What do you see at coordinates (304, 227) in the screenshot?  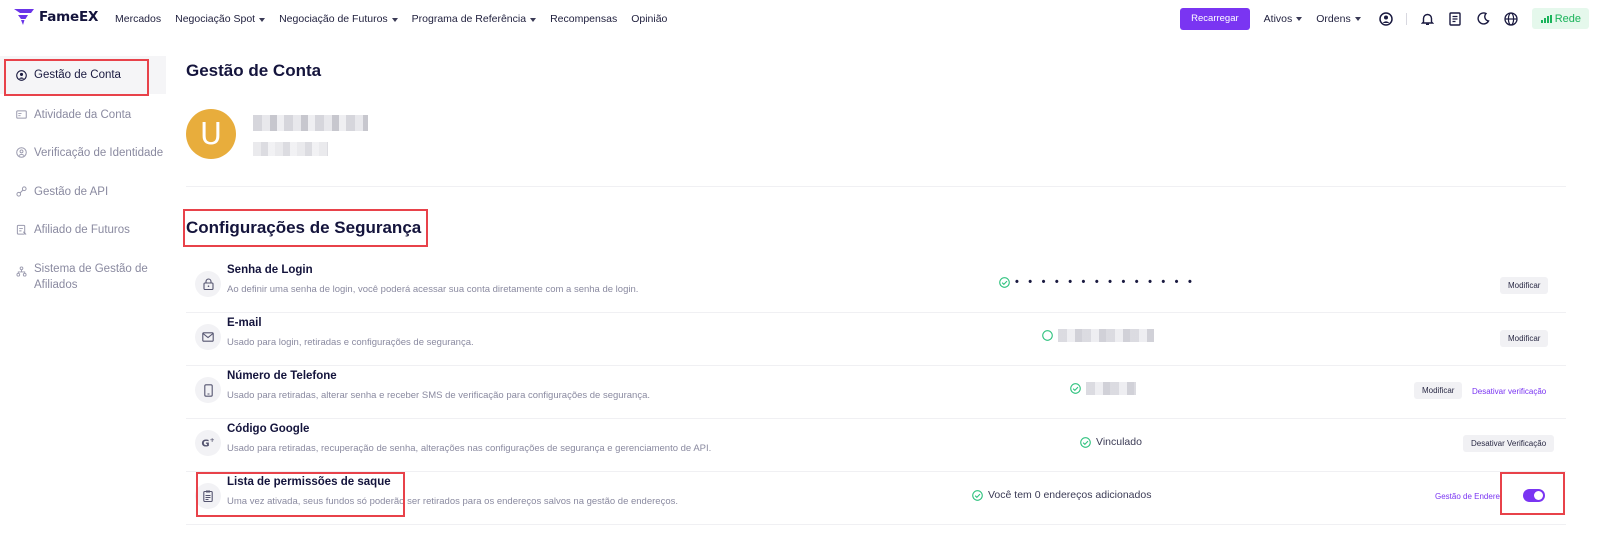 I see `security-settings-title: Configurações de Segurança` at bounding box center [304, 227].